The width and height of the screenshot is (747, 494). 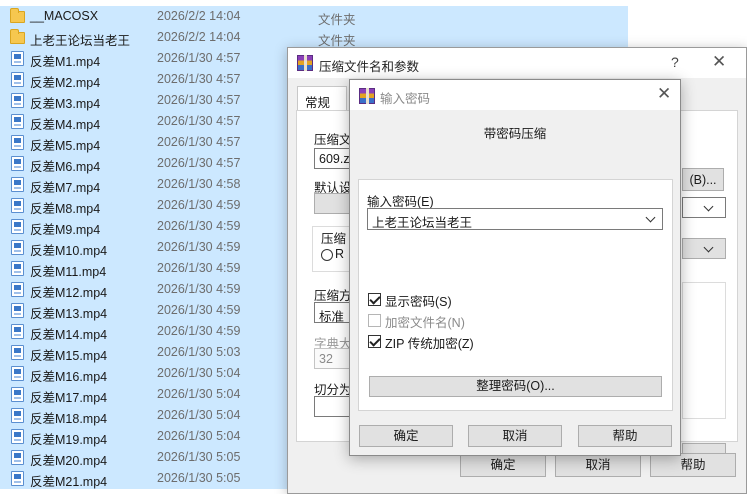 I want to click on file-name: 反差M11.mp4, so click(x=68, y=272).